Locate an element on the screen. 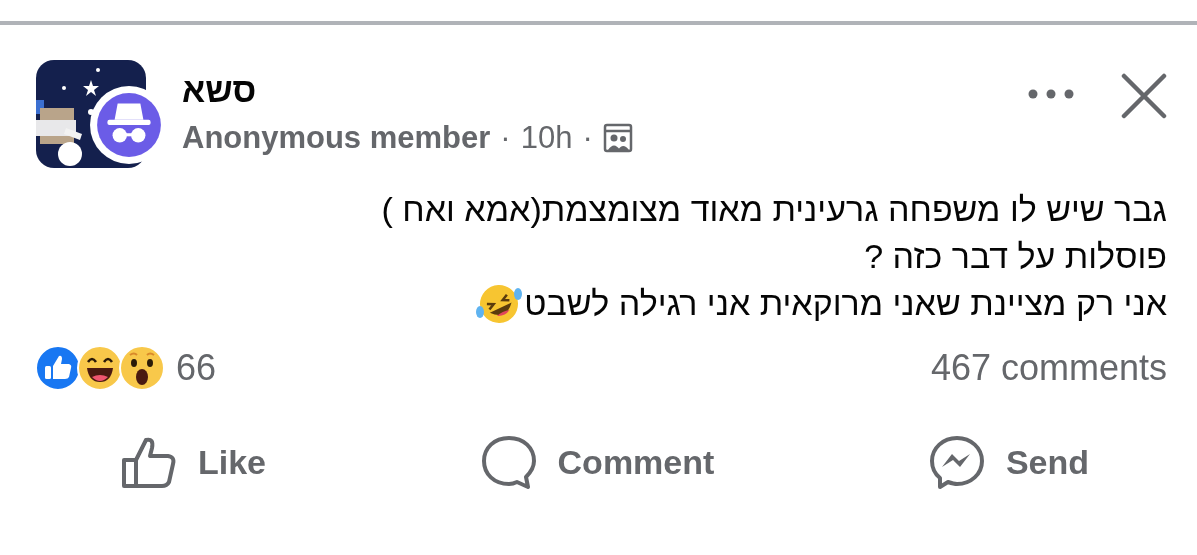 The image size is (1197, 555). surprised-reaction-icon is located at coordinates (142, 368).